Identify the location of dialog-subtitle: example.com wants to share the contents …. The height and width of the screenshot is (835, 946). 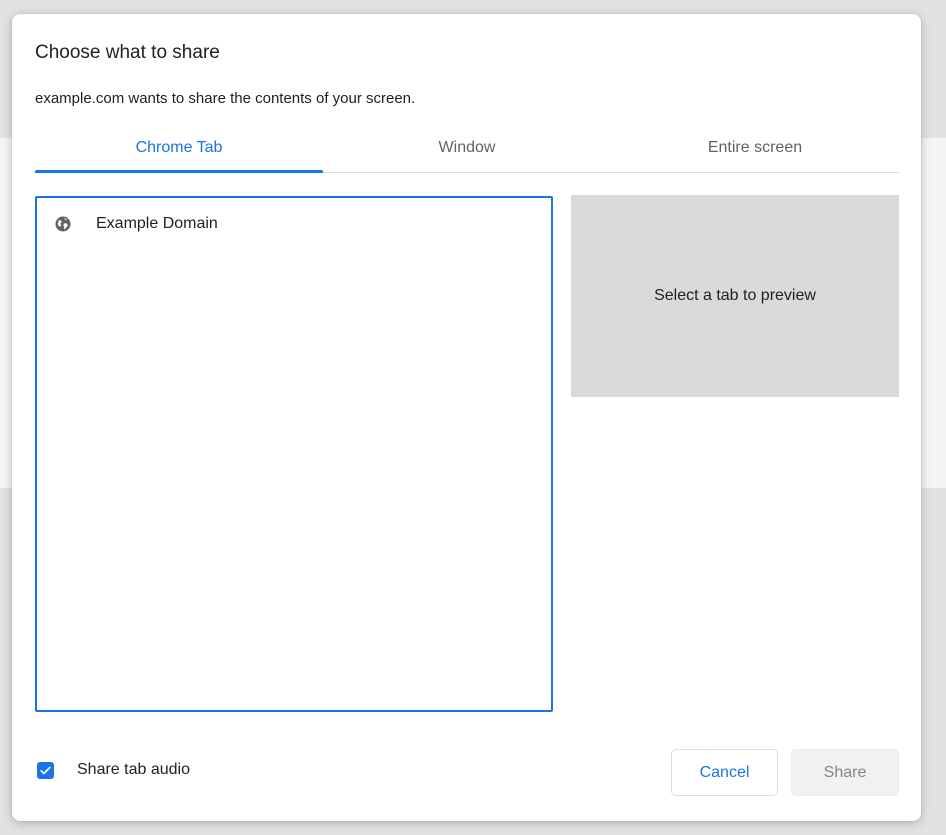
(225, 98).